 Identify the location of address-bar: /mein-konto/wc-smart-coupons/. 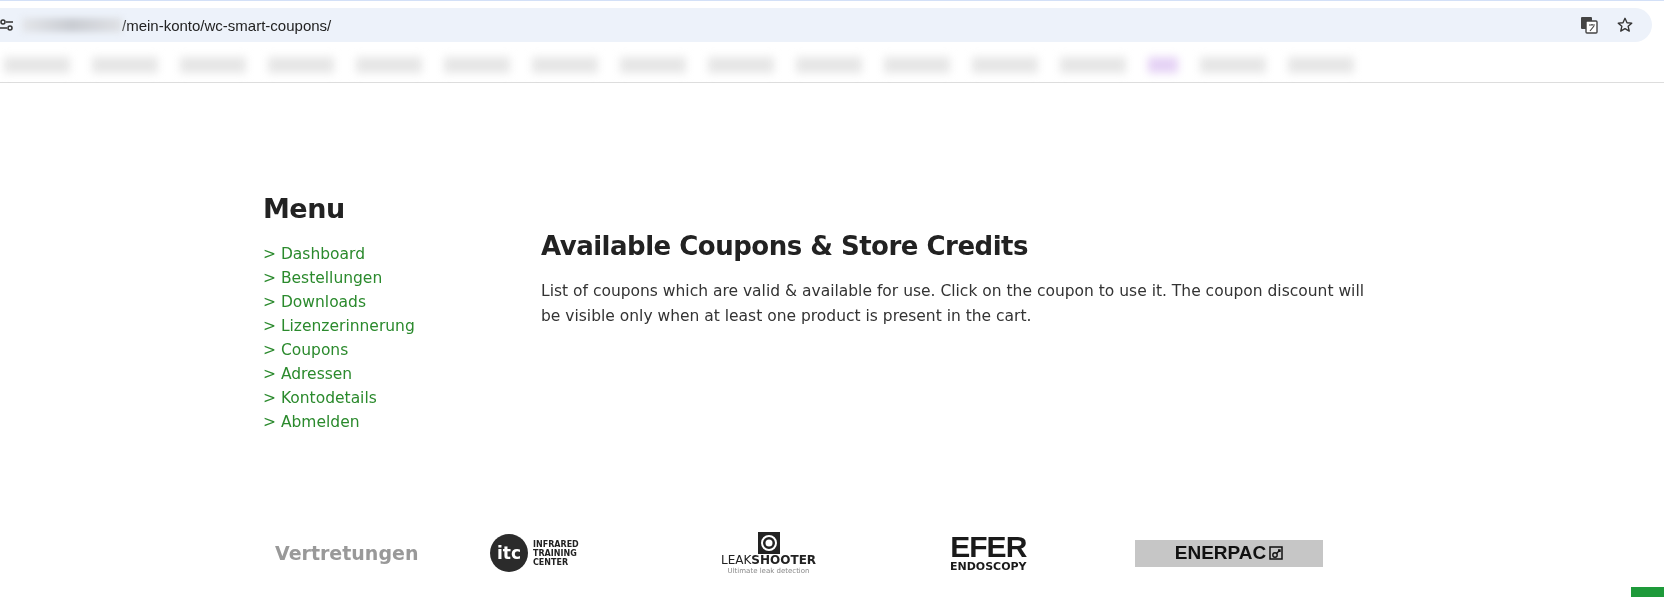
(826, 25).